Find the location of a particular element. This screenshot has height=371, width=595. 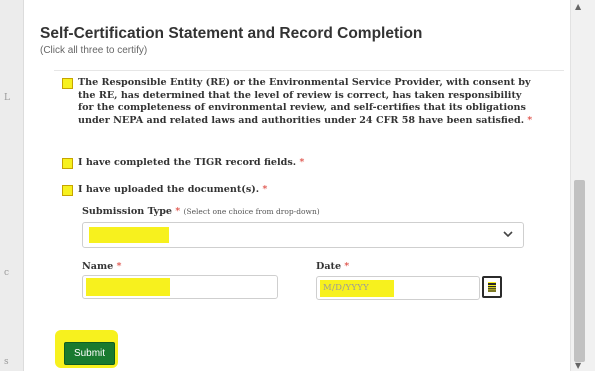

scroll-up-arrow-icon: ▲ is located at coordinates (578, 6).